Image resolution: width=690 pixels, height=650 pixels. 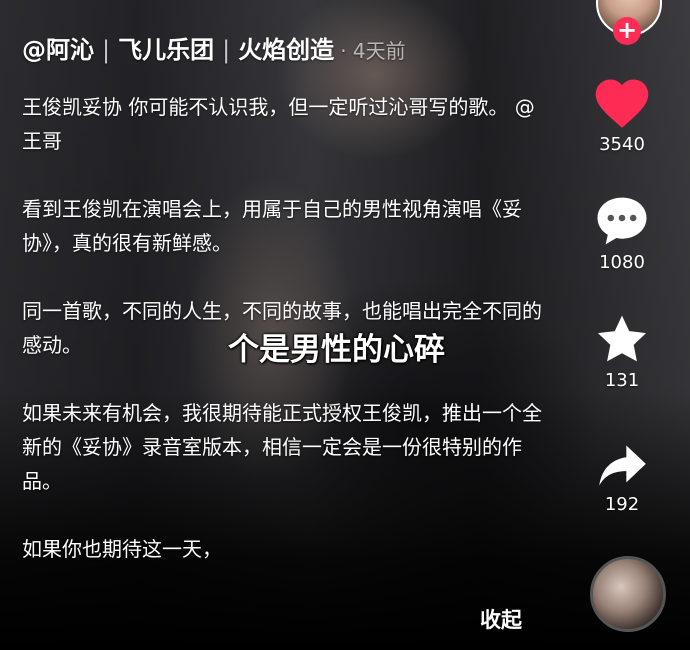 I want to click on post-header: @阿沁 | 飞儿乐团 | 火焰创造 · 4天前, so click(x=214, y=47).